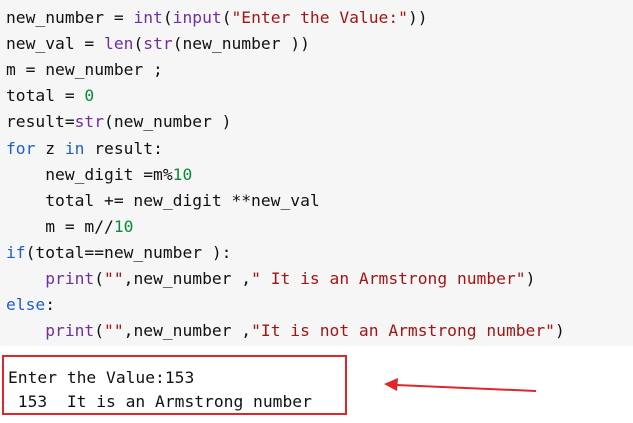 This screenshot has height=423, width=633. I want to click on code-token-str: " It is an Armstrong number", so click(388, 278).